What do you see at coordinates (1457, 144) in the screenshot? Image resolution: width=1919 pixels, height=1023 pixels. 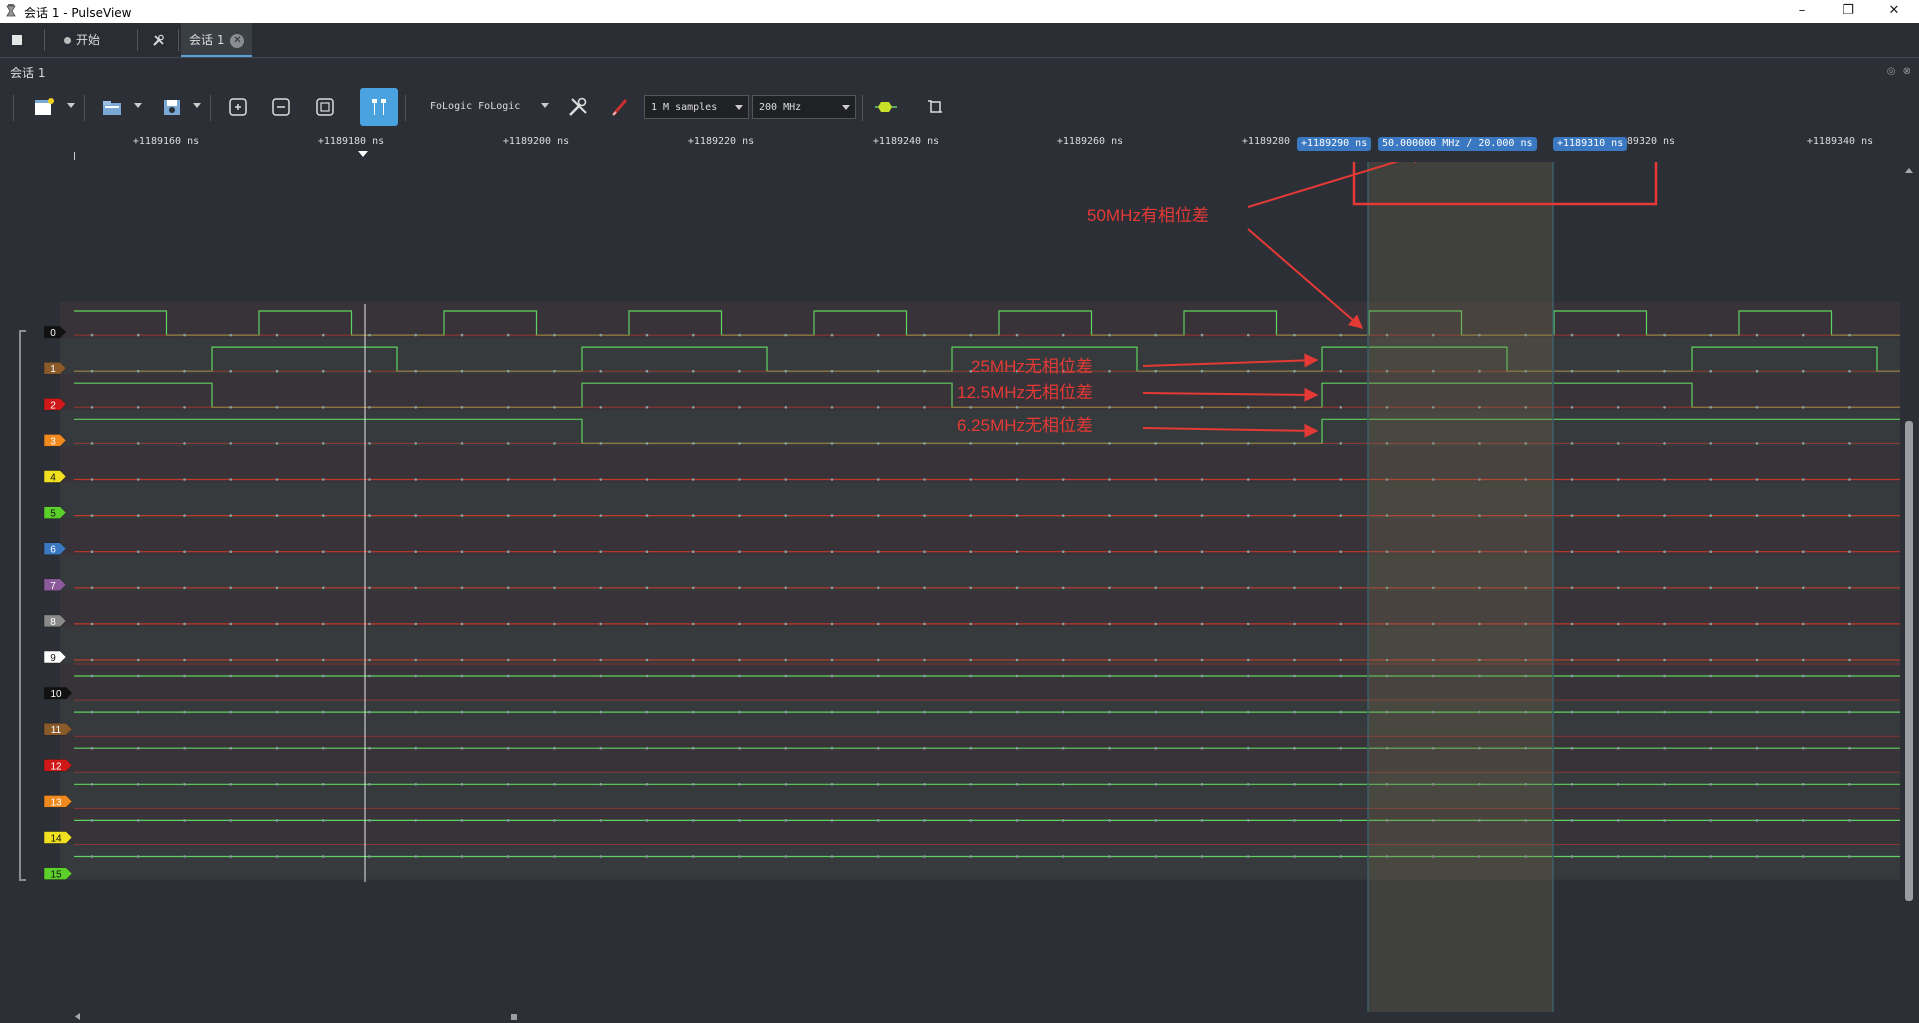 I see `cursor-measurement-label: 50.000000 MHz / 20.000 ns` at bounding box center [1457, 144].